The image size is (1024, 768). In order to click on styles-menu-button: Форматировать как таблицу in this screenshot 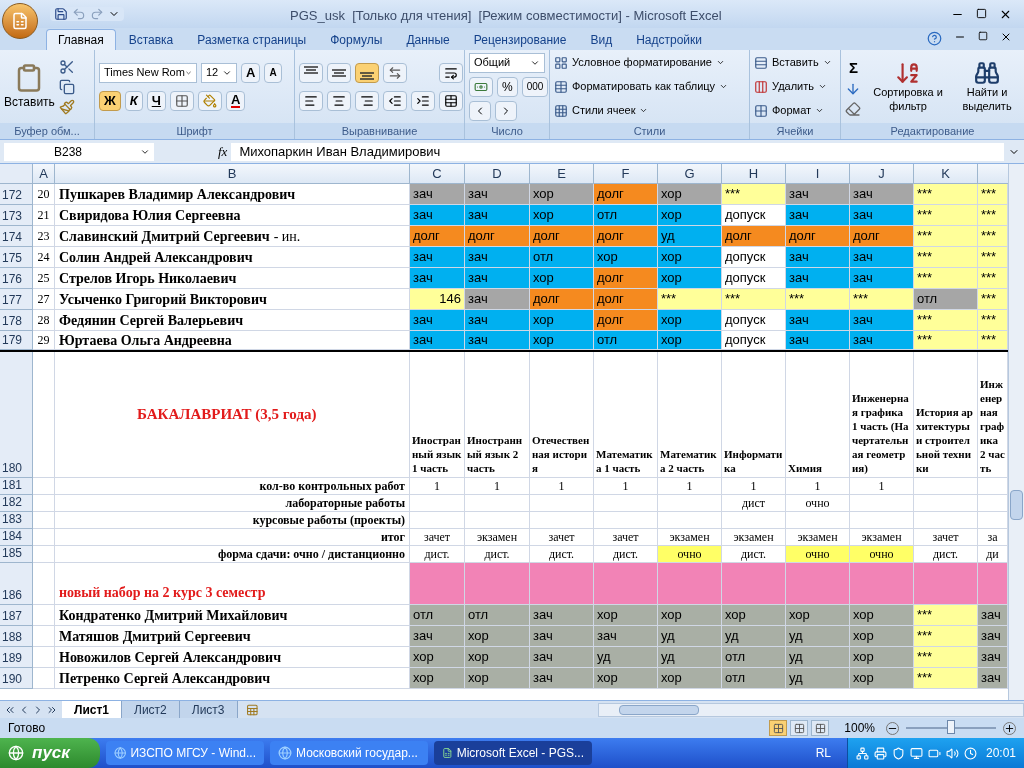, I will do `click(641, 86)`.